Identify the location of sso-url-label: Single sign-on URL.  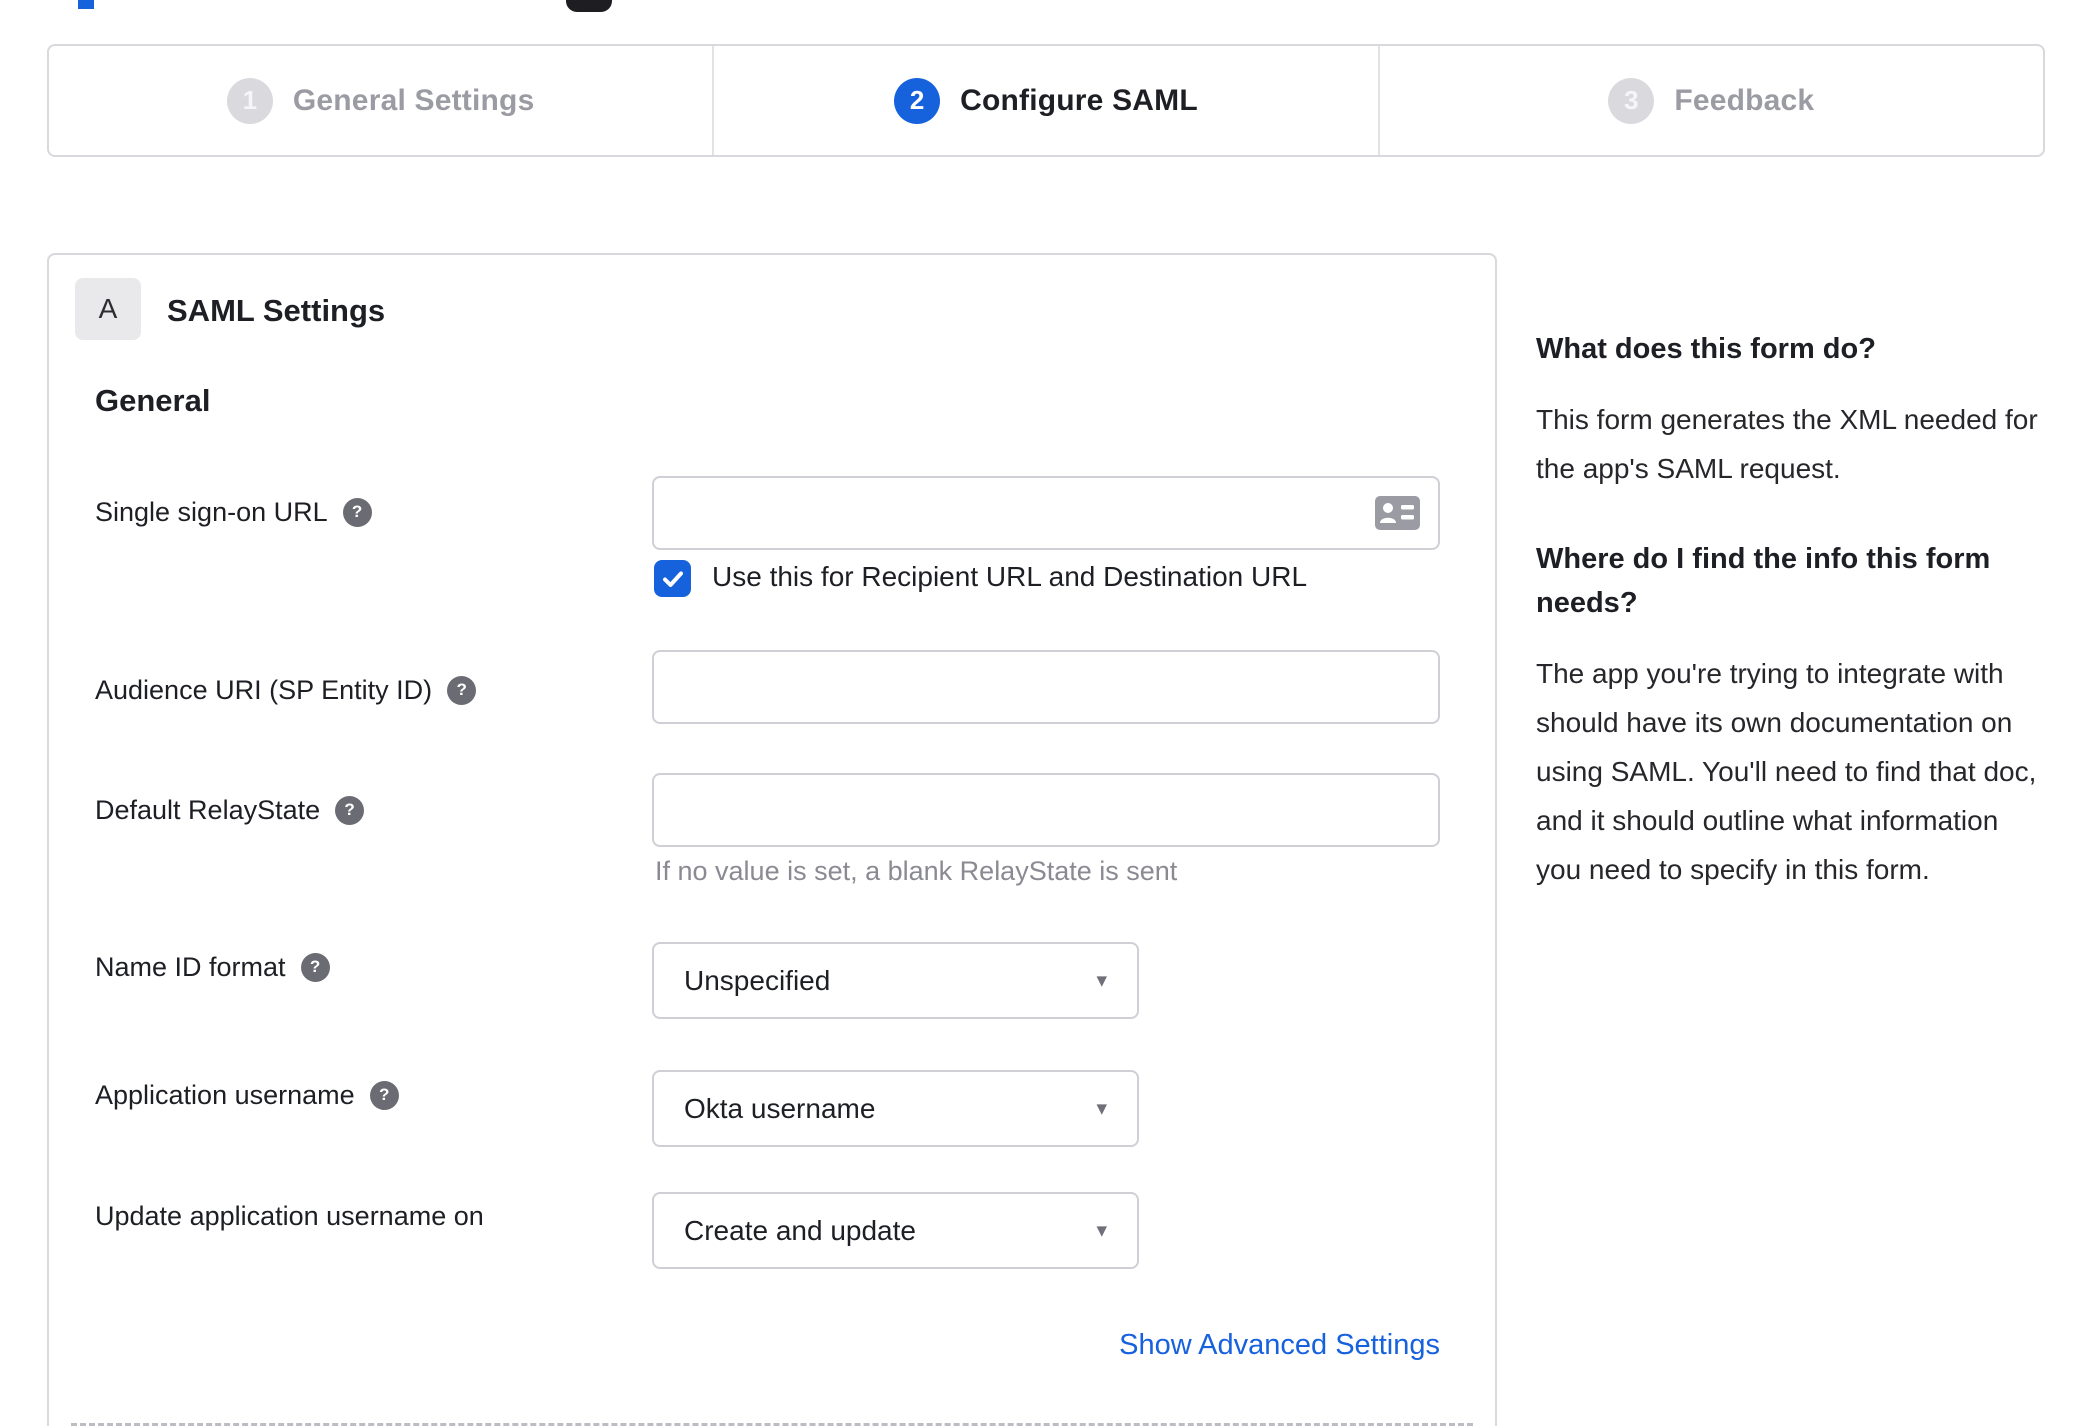
(211, 511).